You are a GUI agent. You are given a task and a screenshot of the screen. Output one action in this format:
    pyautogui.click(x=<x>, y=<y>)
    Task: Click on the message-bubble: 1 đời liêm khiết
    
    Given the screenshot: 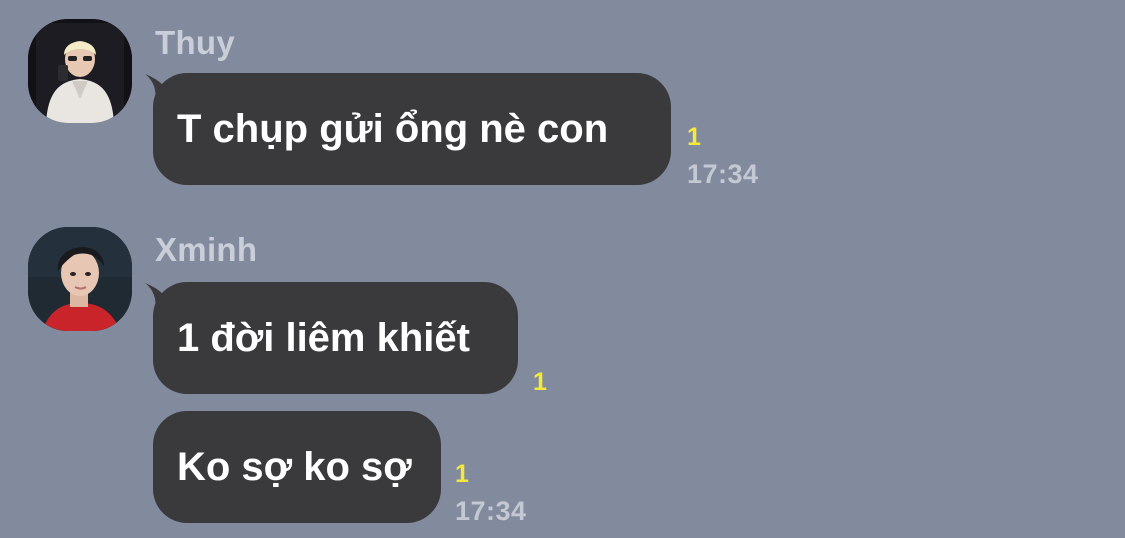 What is the action you would take?
    pyautogui.click(x=335, y=338)
    